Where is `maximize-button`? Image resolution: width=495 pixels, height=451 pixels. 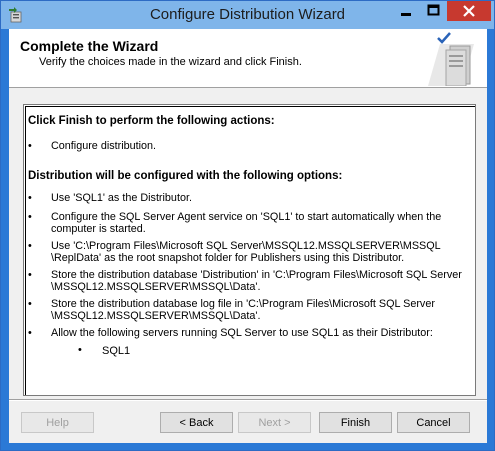
maximize-button is located at coordinates (433, 11).